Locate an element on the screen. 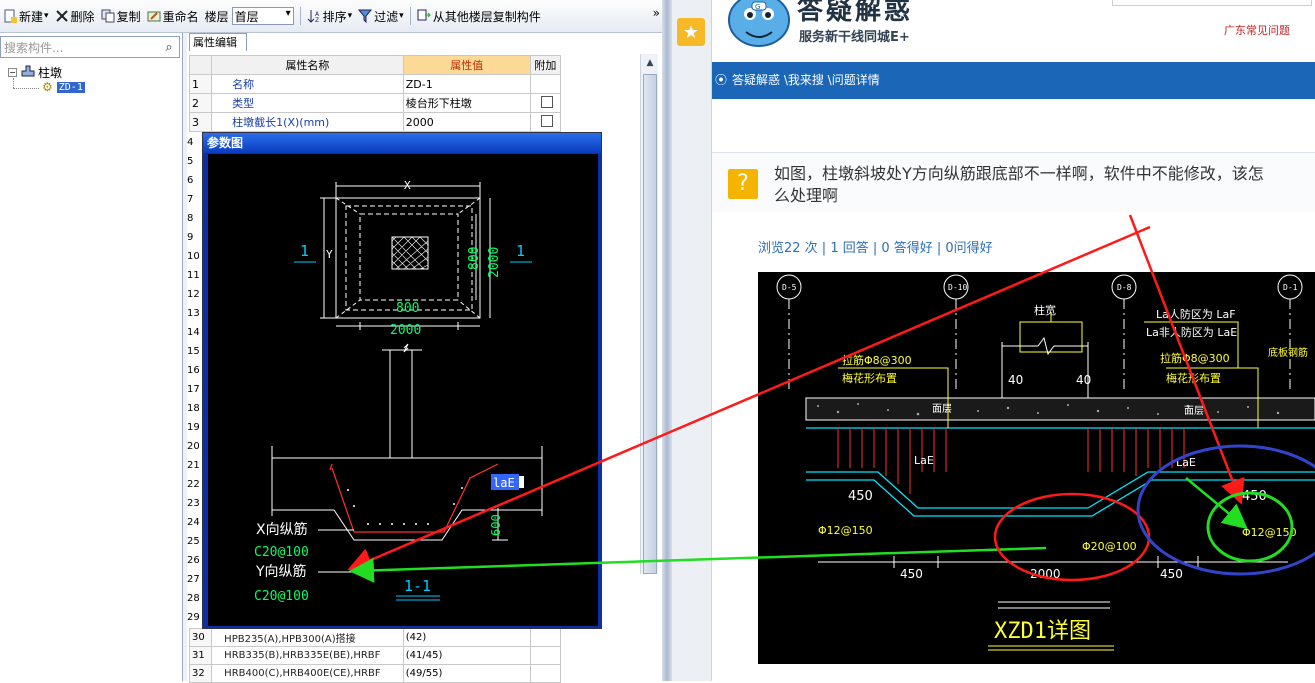  copy-label: 复制 is located at coordinates (128, 16).